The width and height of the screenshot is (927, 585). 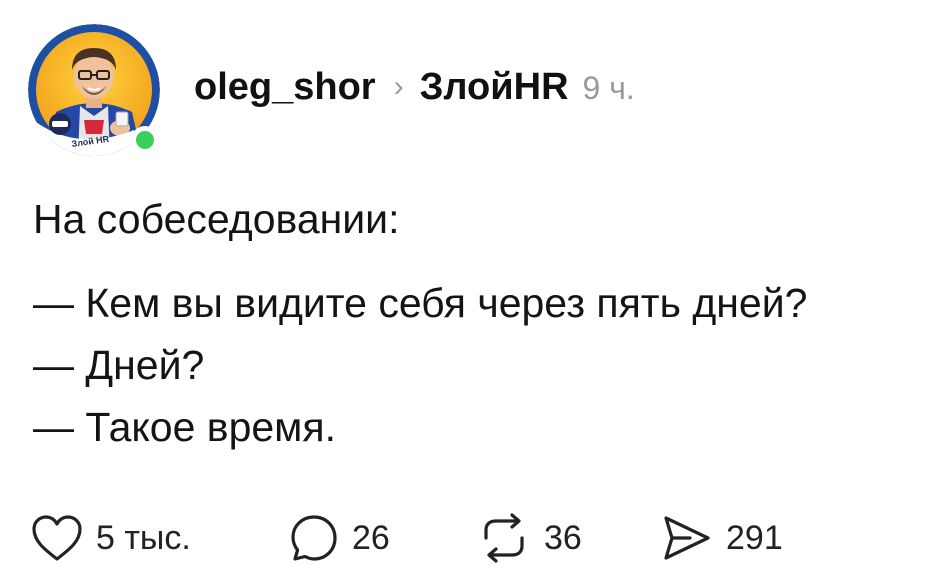 What do you see at coordinates (721, 538) in the screenshot?
I see `share-button: 291` at bounding box center [721, 538].